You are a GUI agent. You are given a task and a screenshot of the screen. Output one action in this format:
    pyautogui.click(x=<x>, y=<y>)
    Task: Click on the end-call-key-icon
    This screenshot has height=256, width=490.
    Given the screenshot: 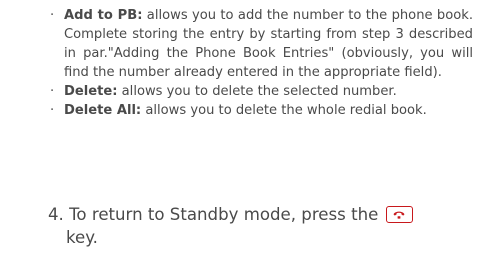 What is the action you would take?
    pyautogui.click(x=399, y=214)
    